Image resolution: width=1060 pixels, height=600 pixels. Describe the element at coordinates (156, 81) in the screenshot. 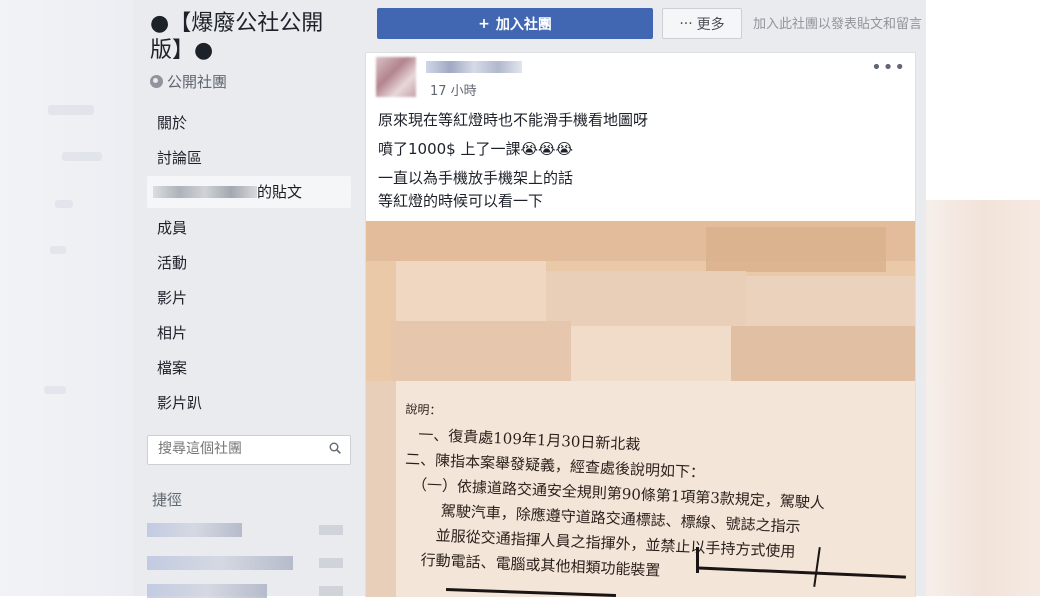

I see `globe-icon` at that location.